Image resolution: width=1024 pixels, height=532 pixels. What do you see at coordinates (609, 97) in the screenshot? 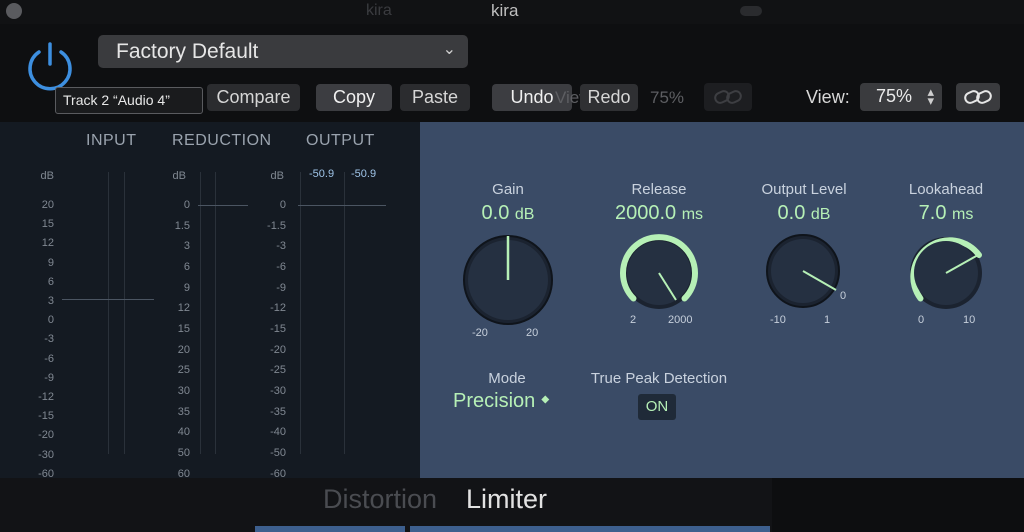
I see `redo-button: Redo` at bounding box center [609, 97].